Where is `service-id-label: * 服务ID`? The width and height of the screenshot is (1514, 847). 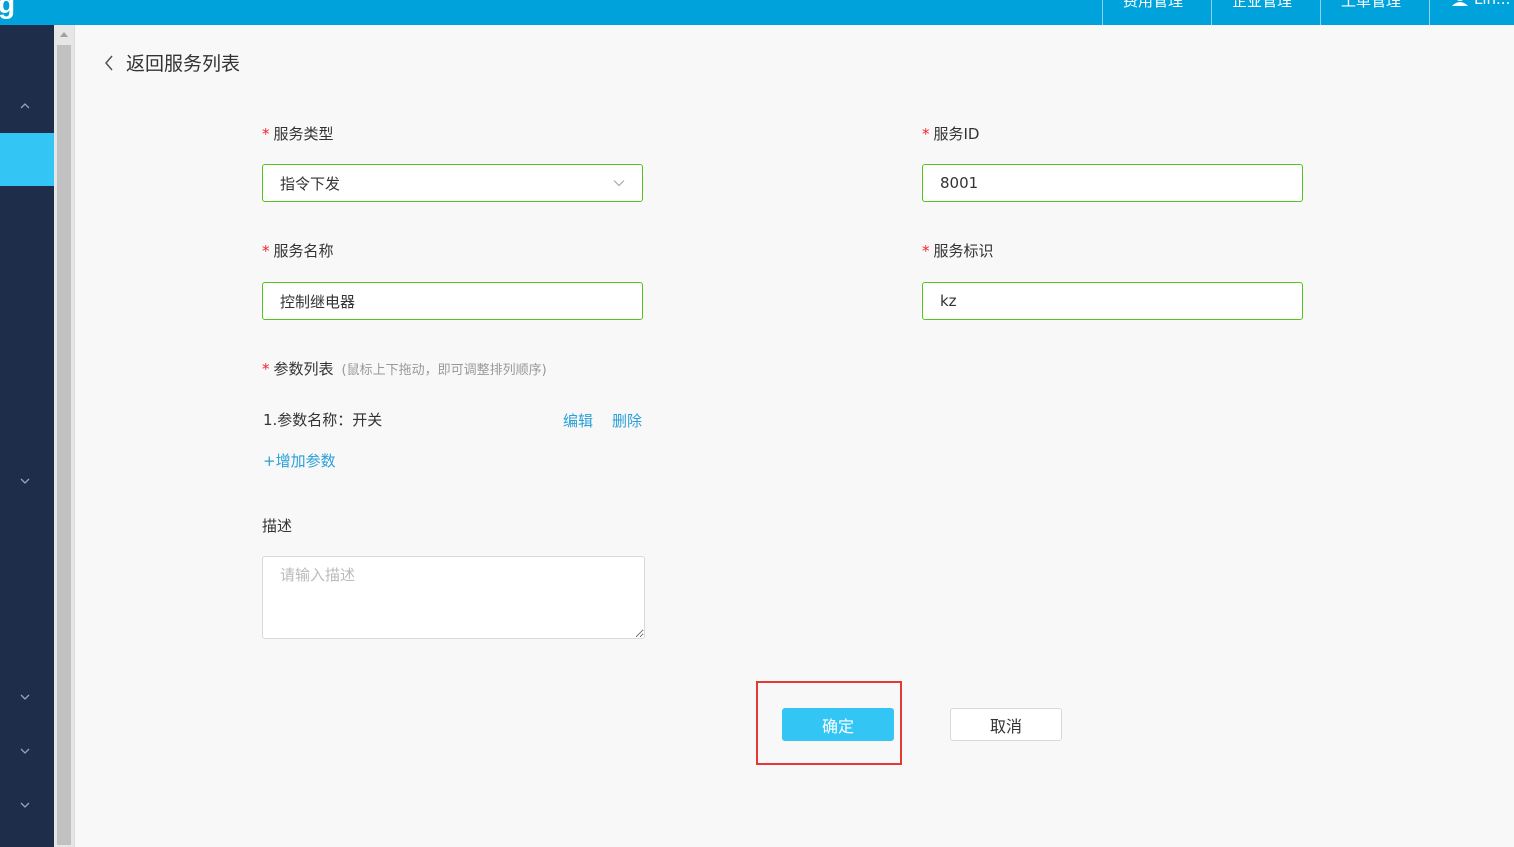 service-id-label: * 服务ID is located at coordinates (950, 133).